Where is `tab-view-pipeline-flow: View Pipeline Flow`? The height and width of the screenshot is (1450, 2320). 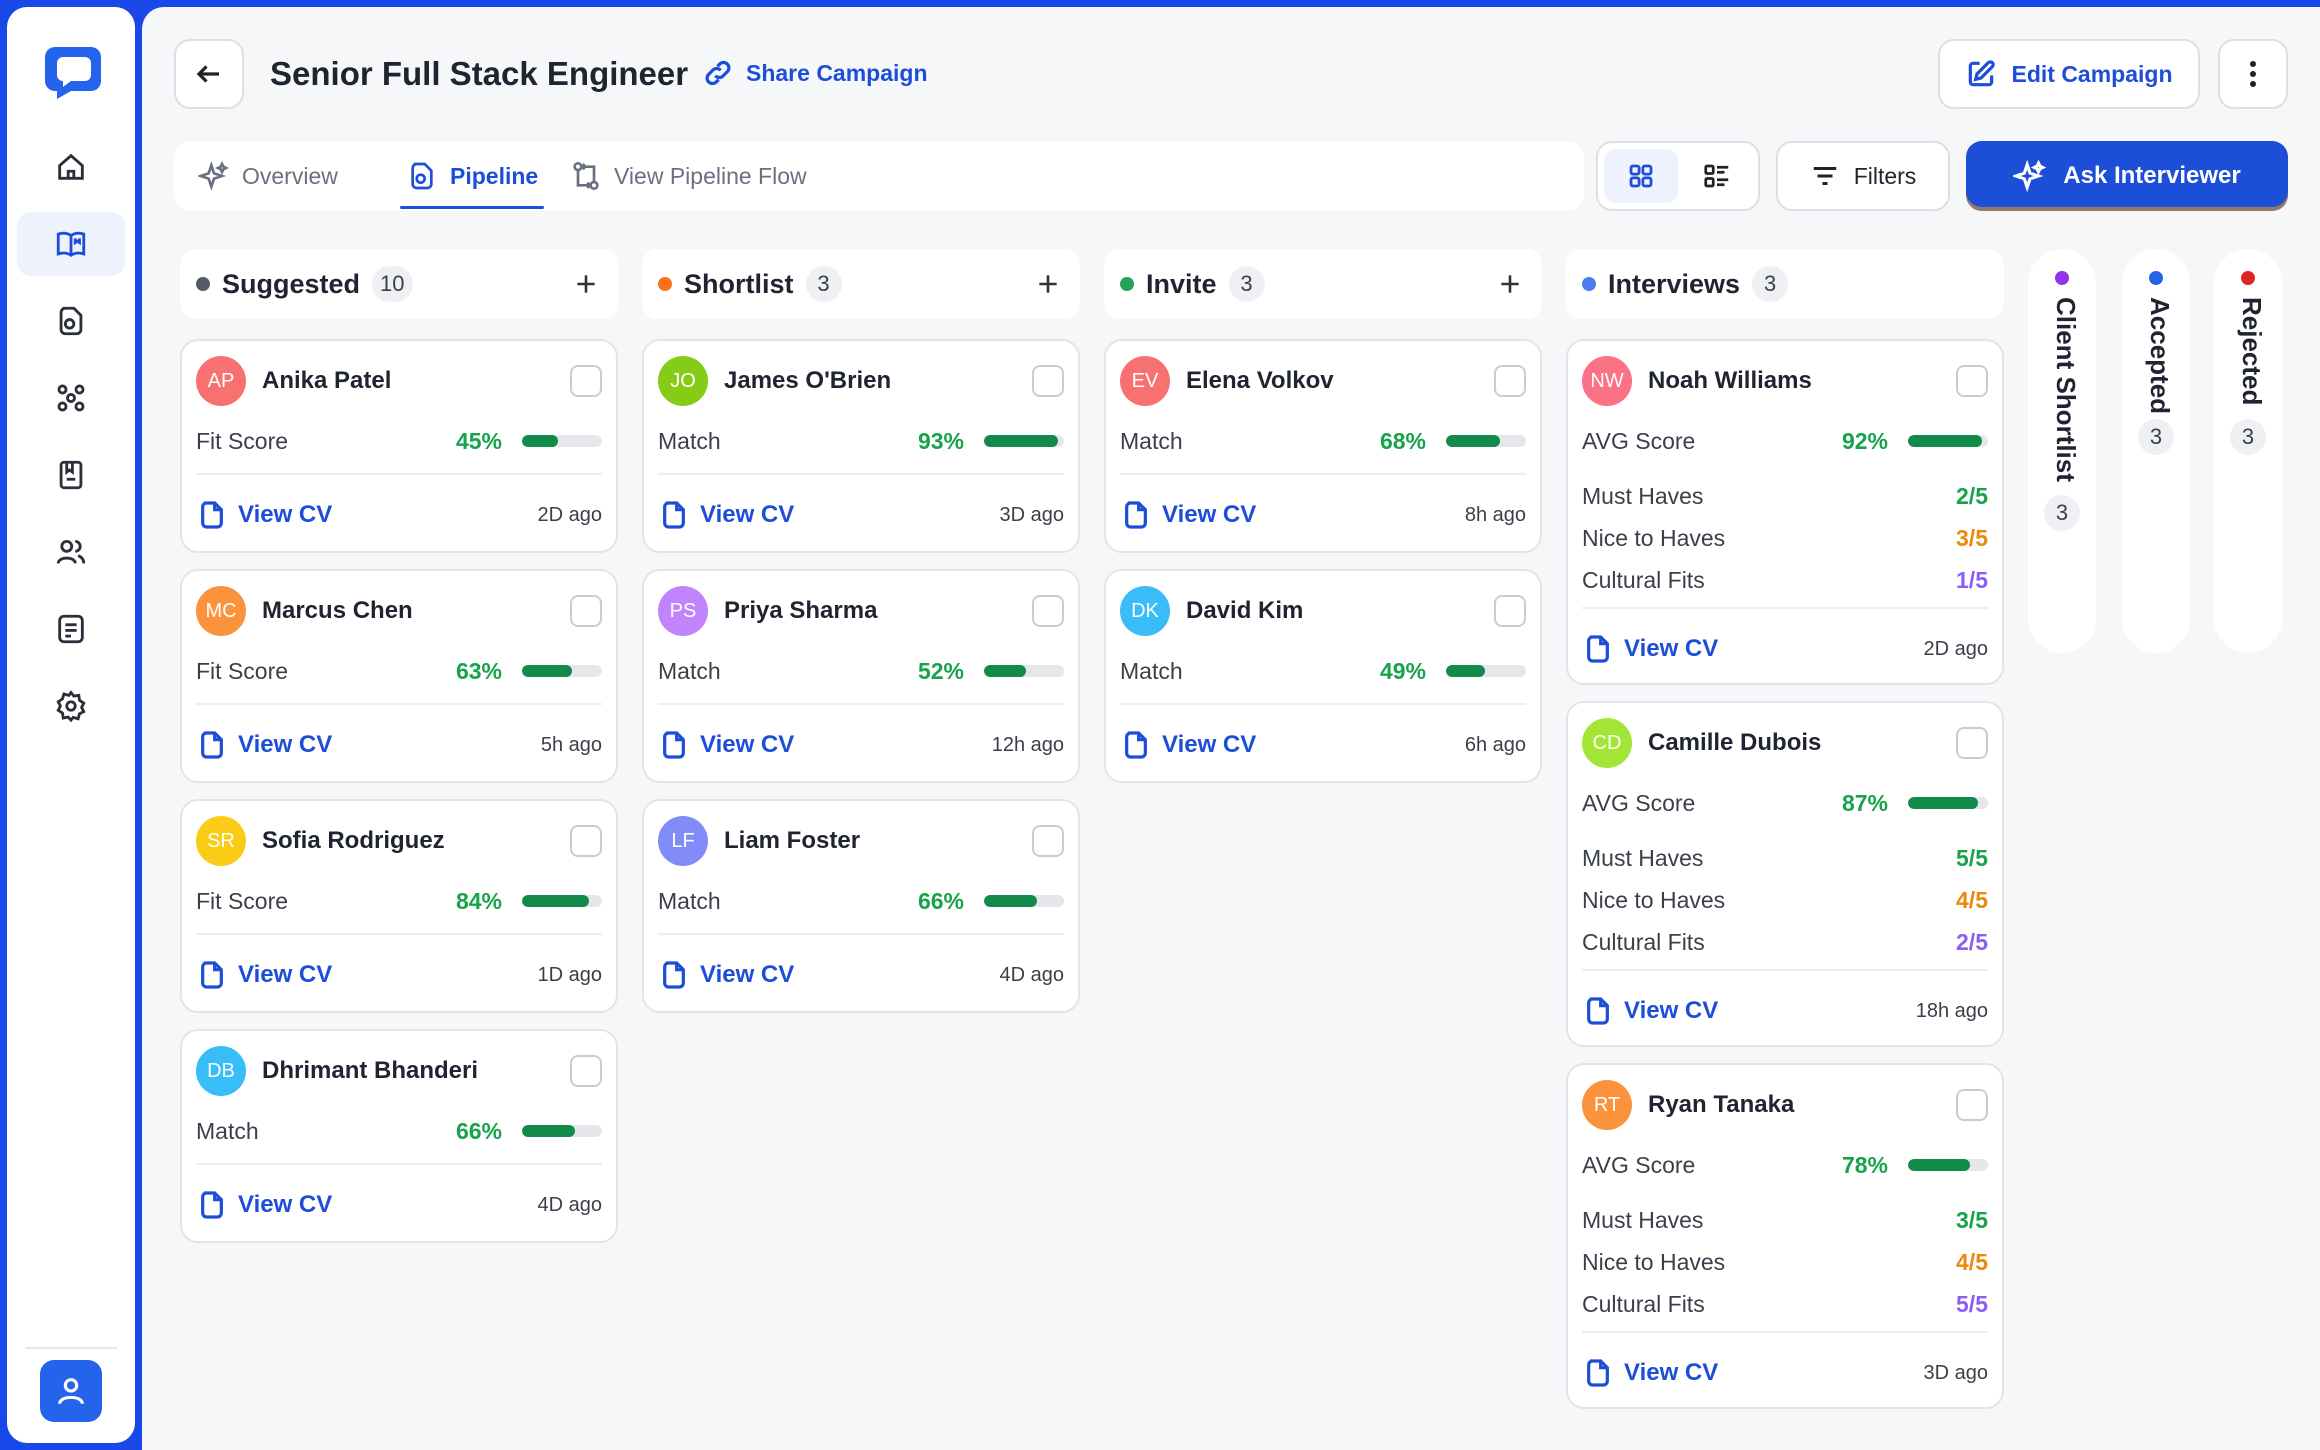
tab-view-pipeline-flow: View Pipeline Flow is located at coordinates (688, 176).